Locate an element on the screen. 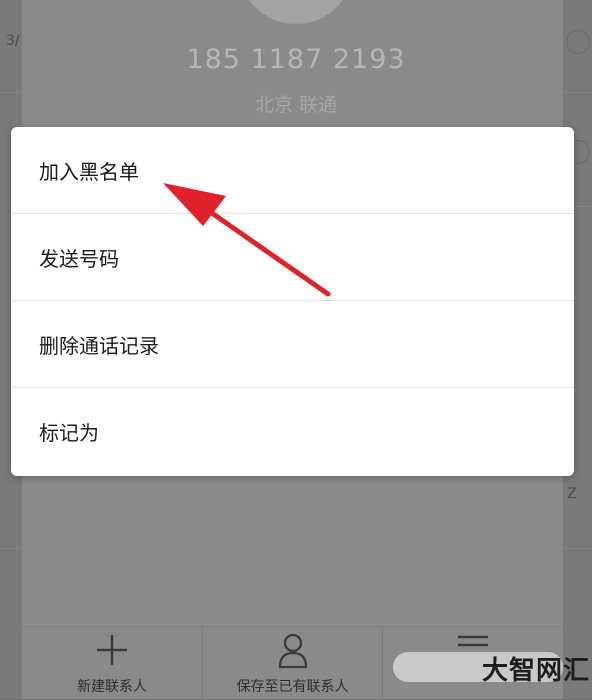 The width and height of the screenshot is (592, 700). plus-icon is located at coordinates (112, 652).